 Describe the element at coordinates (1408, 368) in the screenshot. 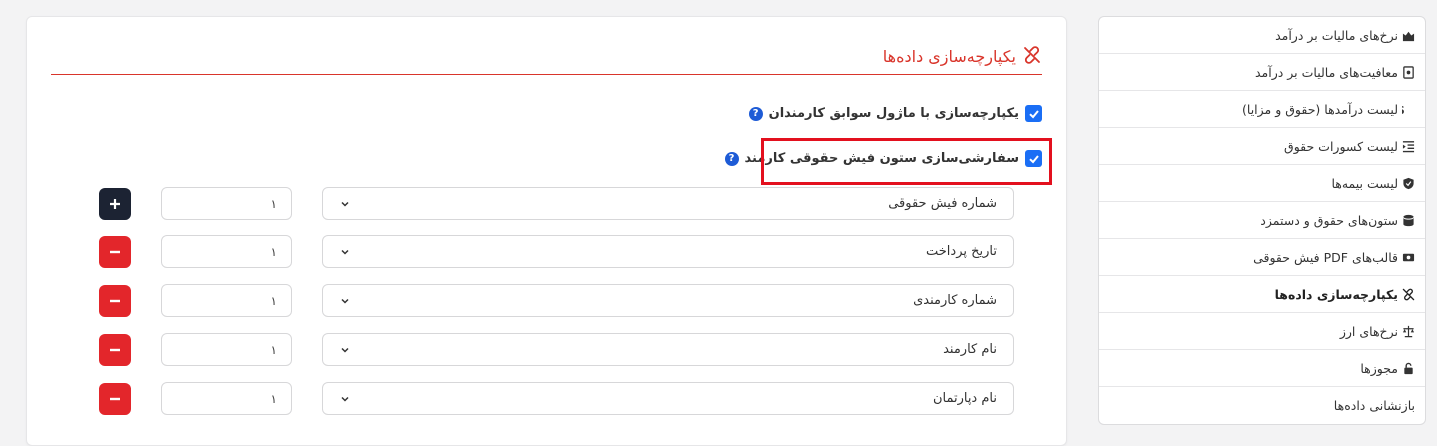

I see `lock-icon` at that location.